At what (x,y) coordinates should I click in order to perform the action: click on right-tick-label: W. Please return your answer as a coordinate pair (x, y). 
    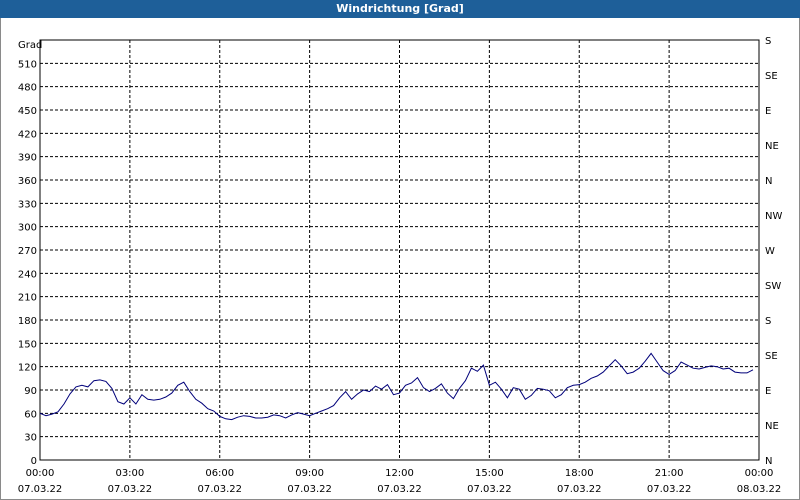
    Looking at the image, I should click on (770, 251).